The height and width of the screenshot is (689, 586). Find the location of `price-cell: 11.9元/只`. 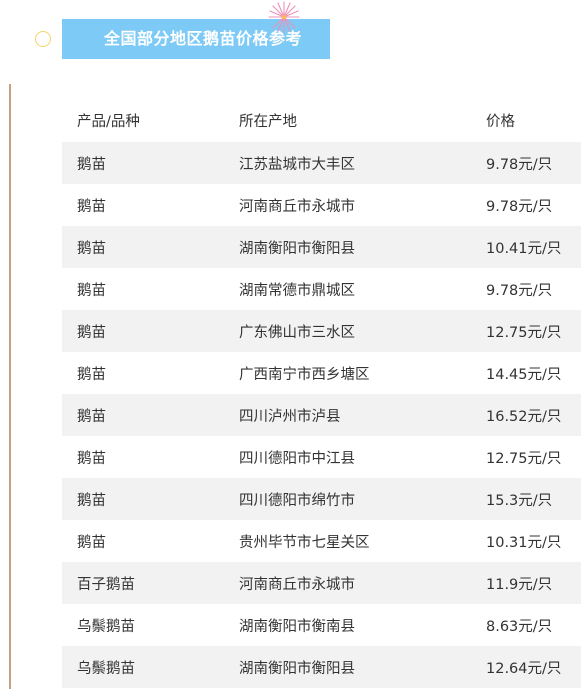

price-cell: 11.9元/只 is located at coordinates (519, 584).